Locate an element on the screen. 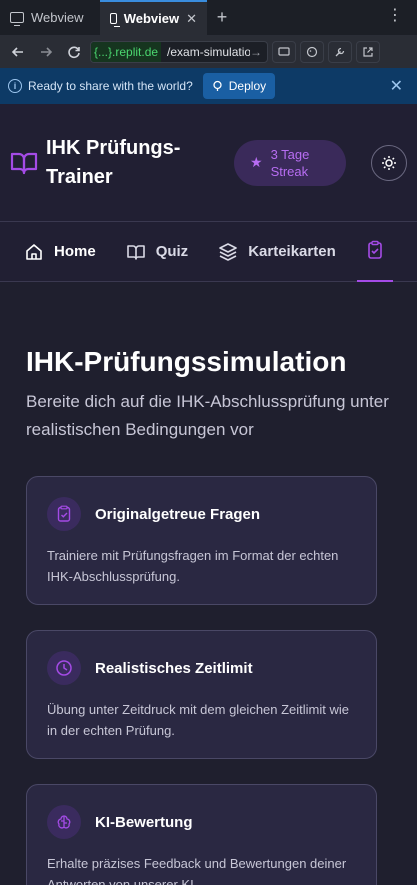 The height and width of the screenshot is (885, 417). sun-icon is located at coordinates (389, 162).